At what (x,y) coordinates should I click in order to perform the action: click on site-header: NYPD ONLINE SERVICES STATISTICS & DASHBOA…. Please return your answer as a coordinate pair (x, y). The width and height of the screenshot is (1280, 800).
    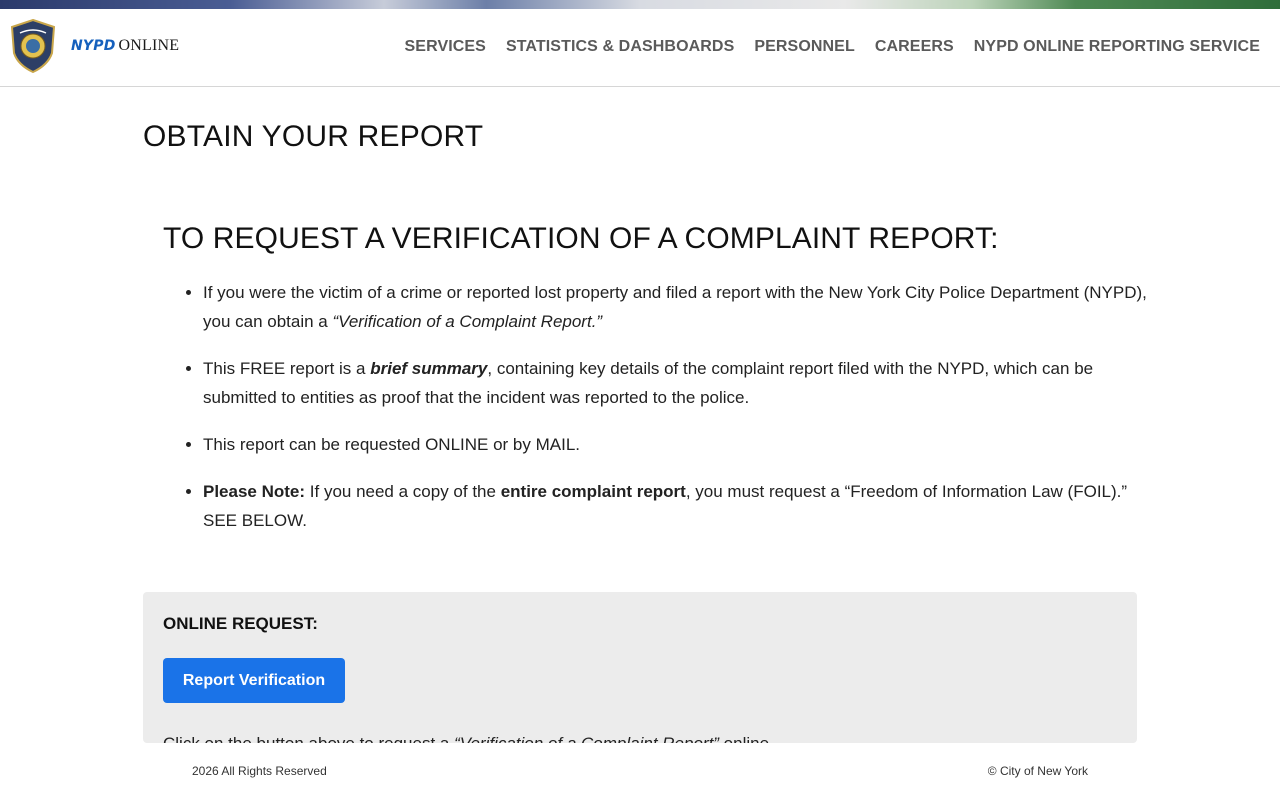
    Looking at the image, I should click on (640, 48).